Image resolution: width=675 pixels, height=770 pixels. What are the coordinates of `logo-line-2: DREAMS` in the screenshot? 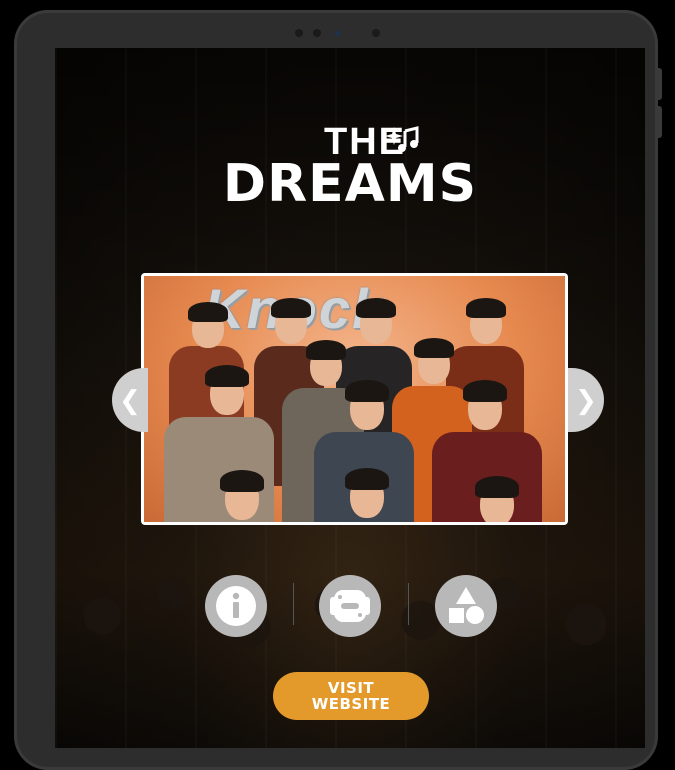 It's located at (350, 184).